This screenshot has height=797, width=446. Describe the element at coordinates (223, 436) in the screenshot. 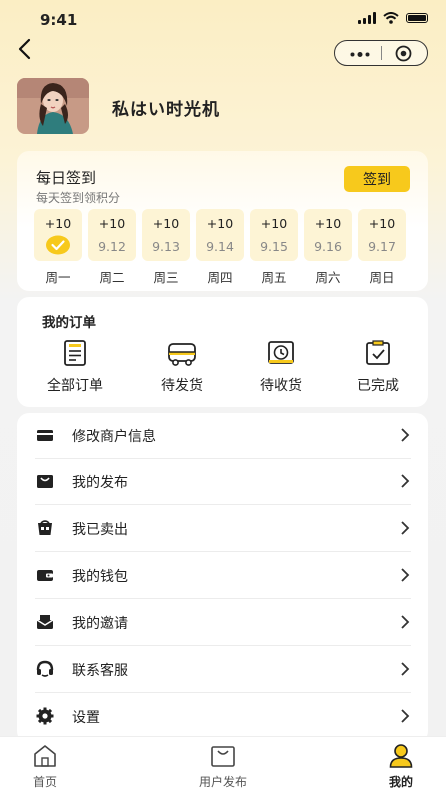

I see `menu-item-merchant-info: 修改商户信息` at that location.